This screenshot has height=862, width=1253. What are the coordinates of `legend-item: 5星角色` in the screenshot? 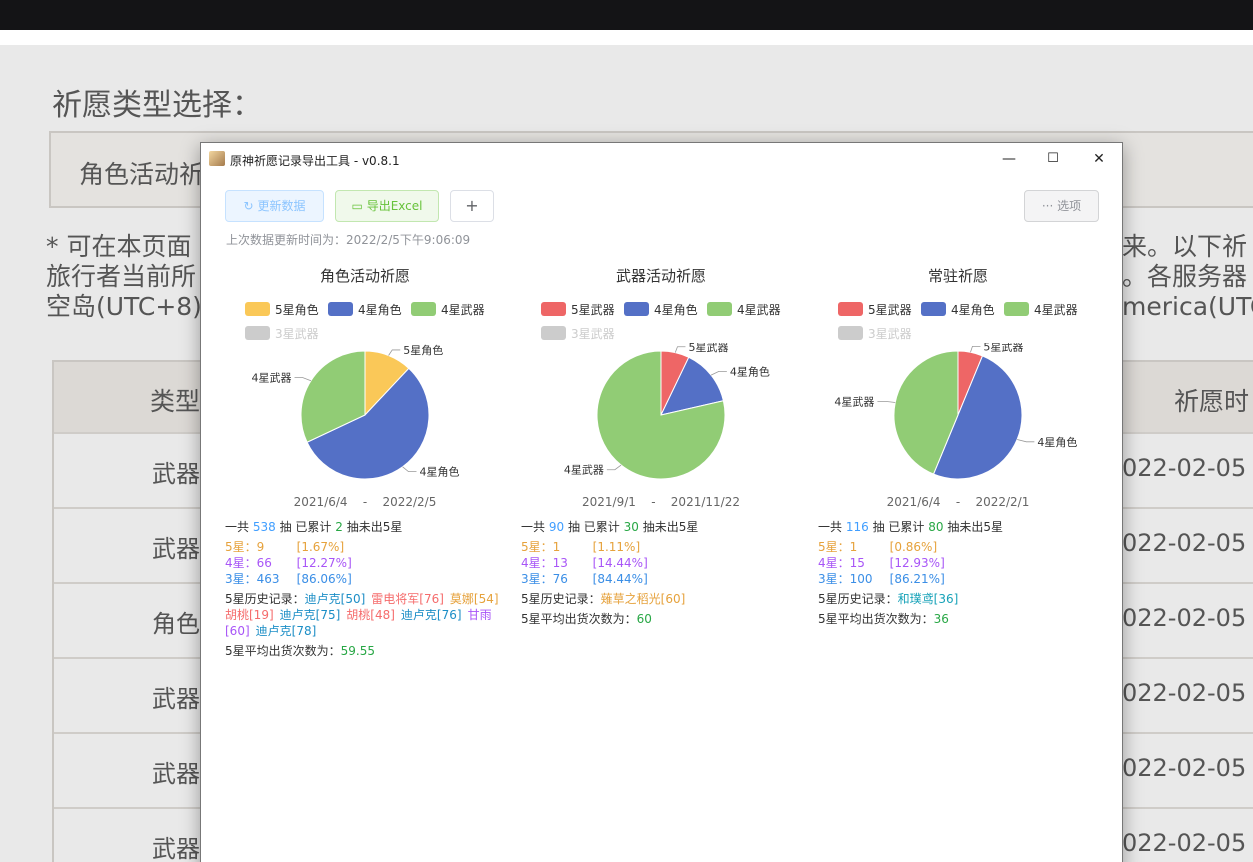 It's located at (282, 309).